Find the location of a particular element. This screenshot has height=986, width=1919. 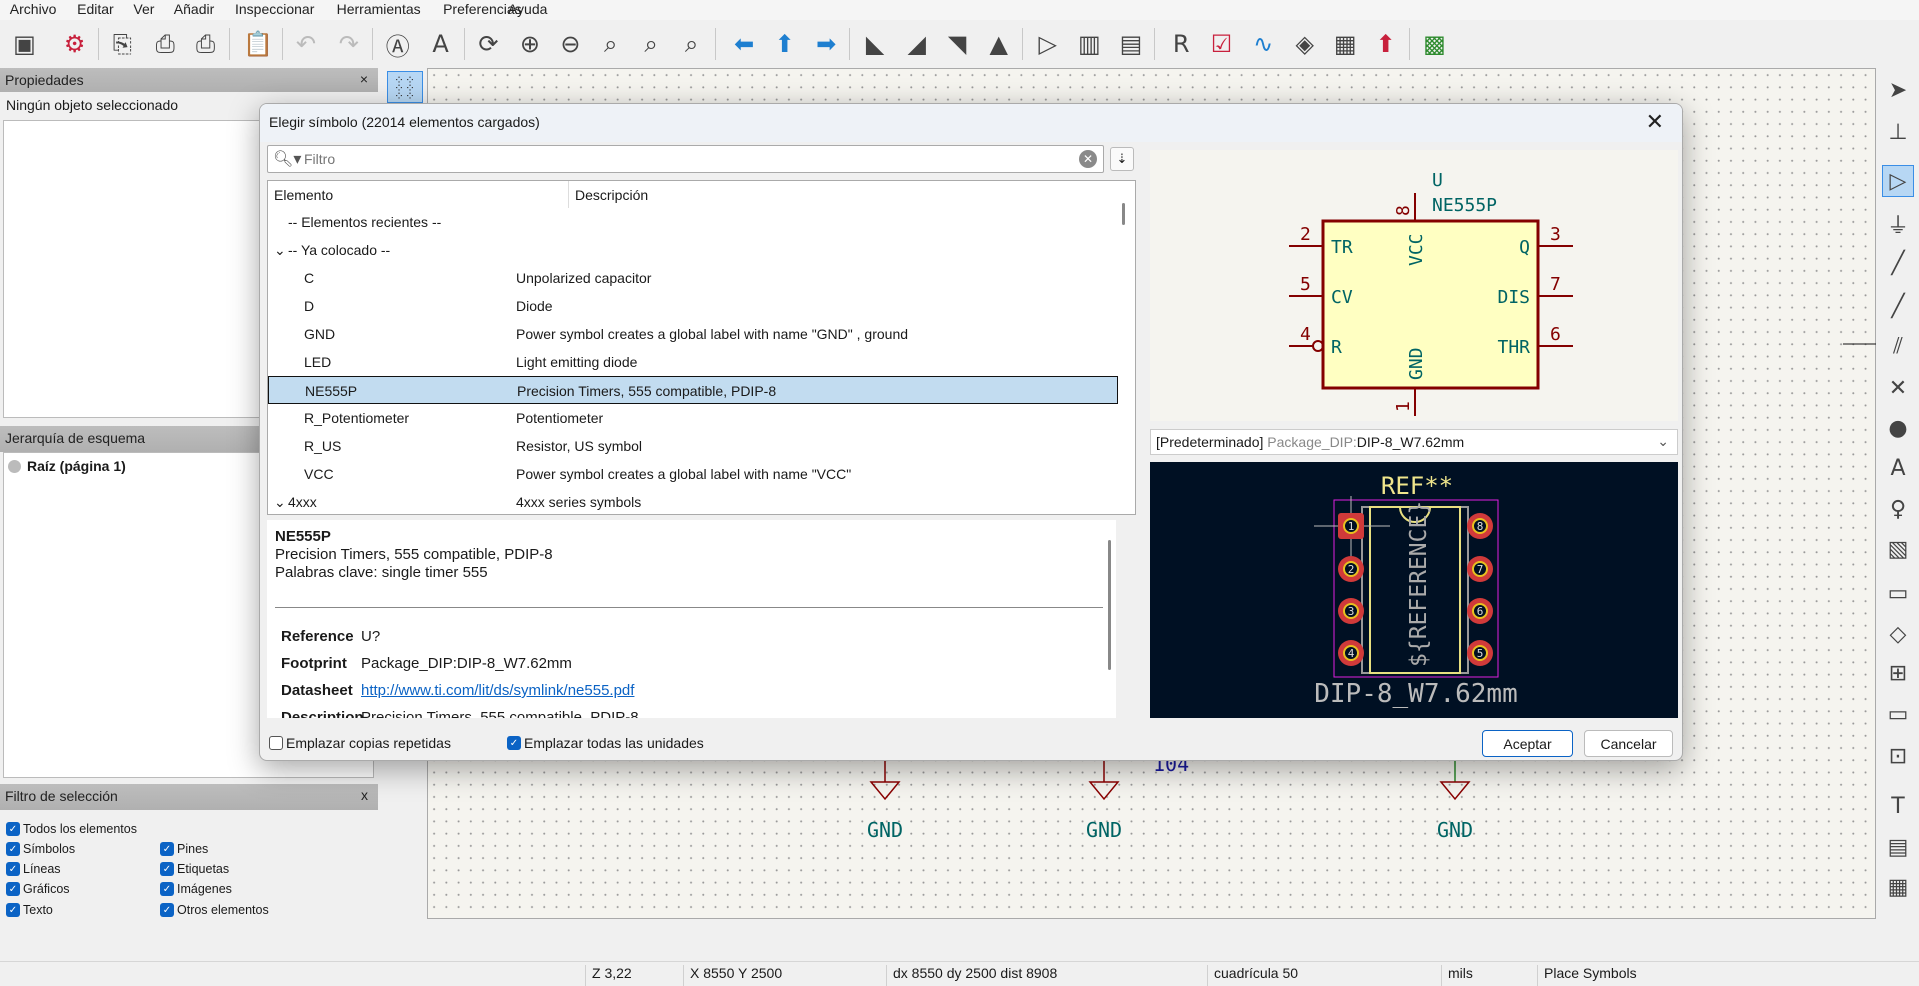

zoom-out-icon: ⊖ is located at coordinates (570, 44).